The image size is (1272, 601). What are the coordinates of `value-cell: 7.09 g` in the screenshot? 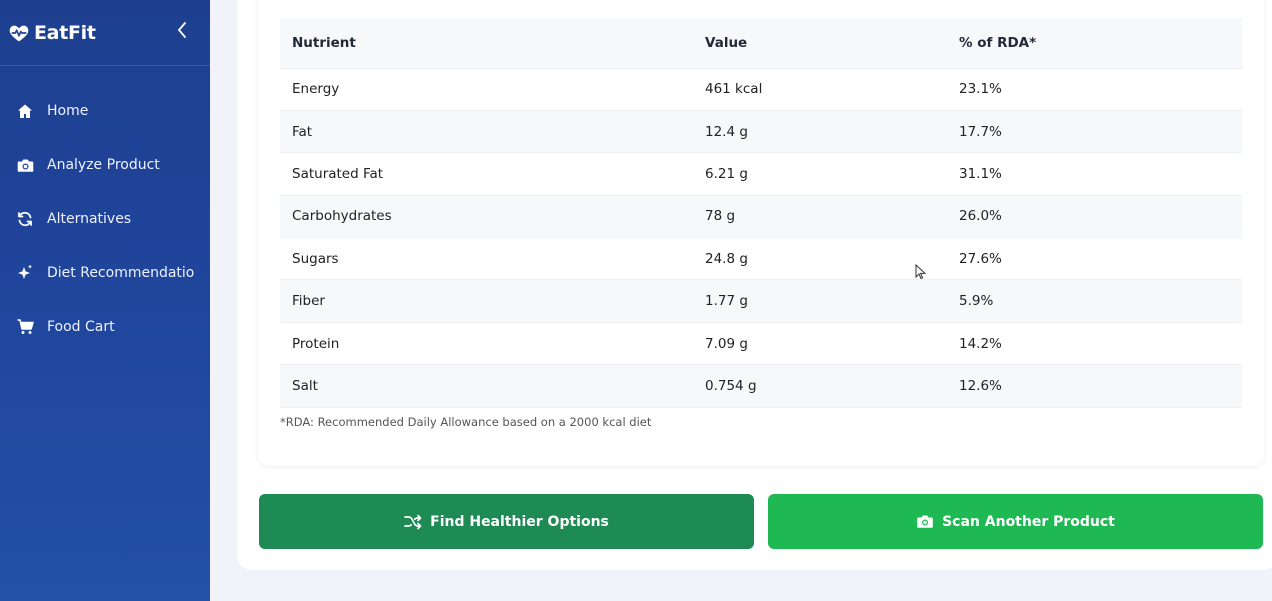 It's located at (820, 344).